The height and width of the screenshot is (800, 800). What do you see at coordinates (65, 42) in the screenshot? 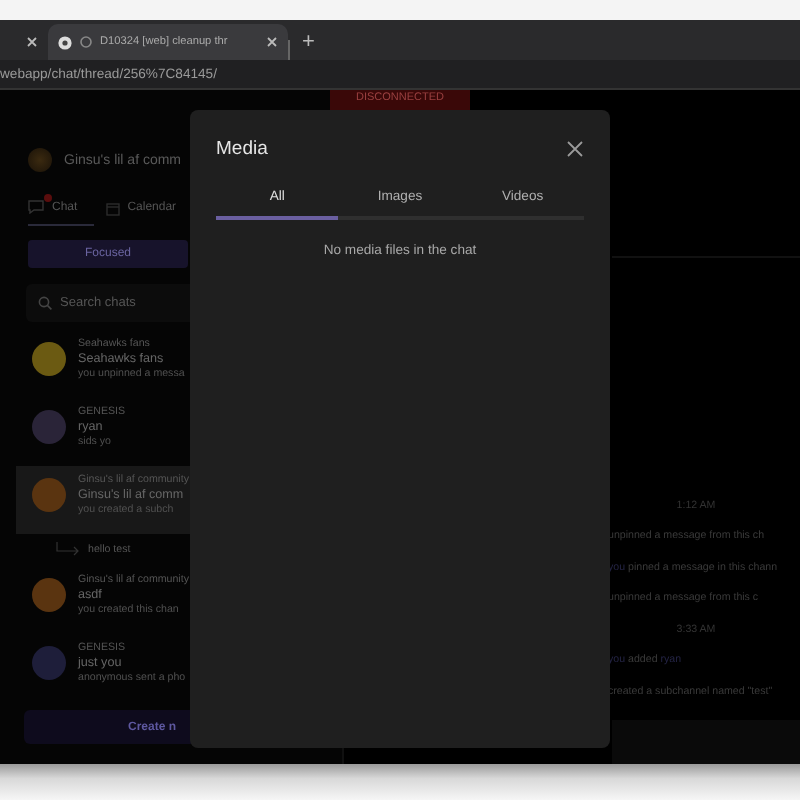
I see `favicon-icon` at bounding box center [65, 42].